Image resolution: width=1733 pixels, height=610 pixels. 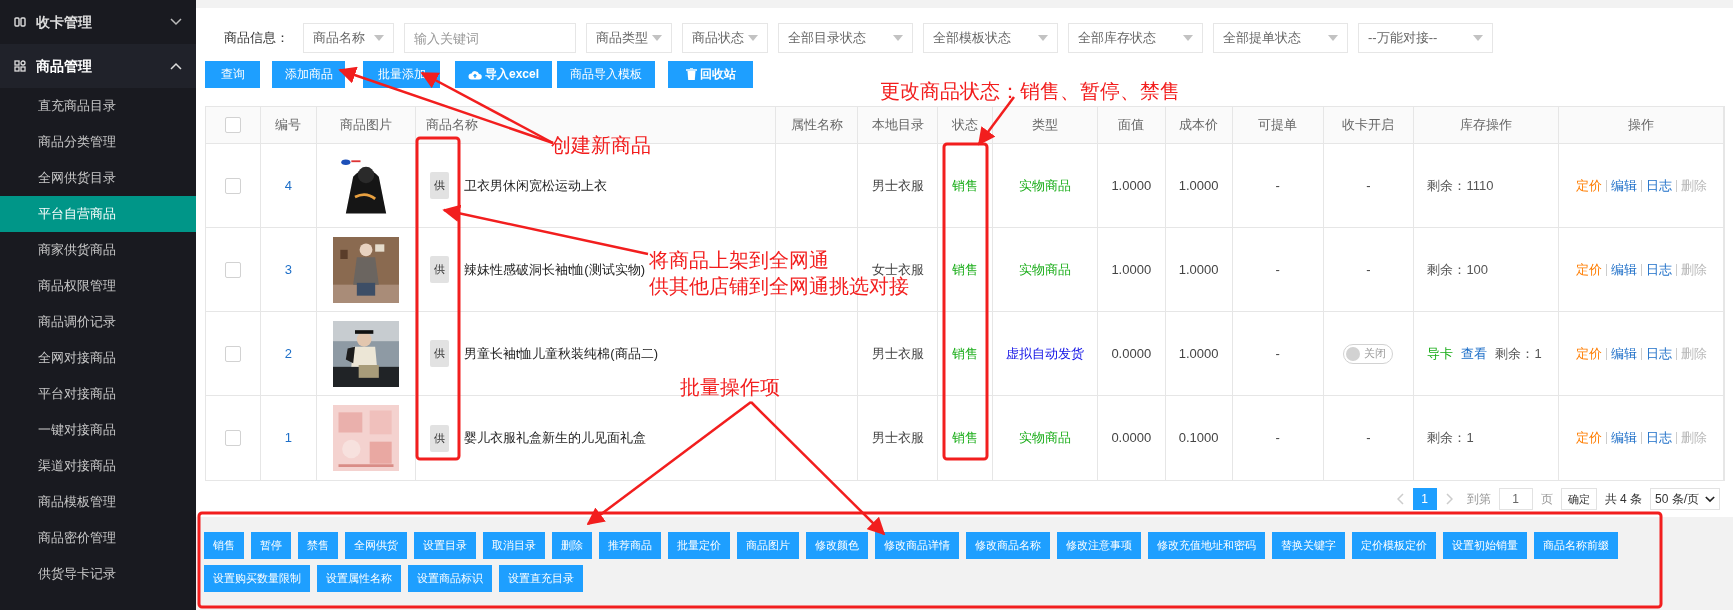 I want to click on toolbar-button: 商品导入模板, so click(x=606, y=74).